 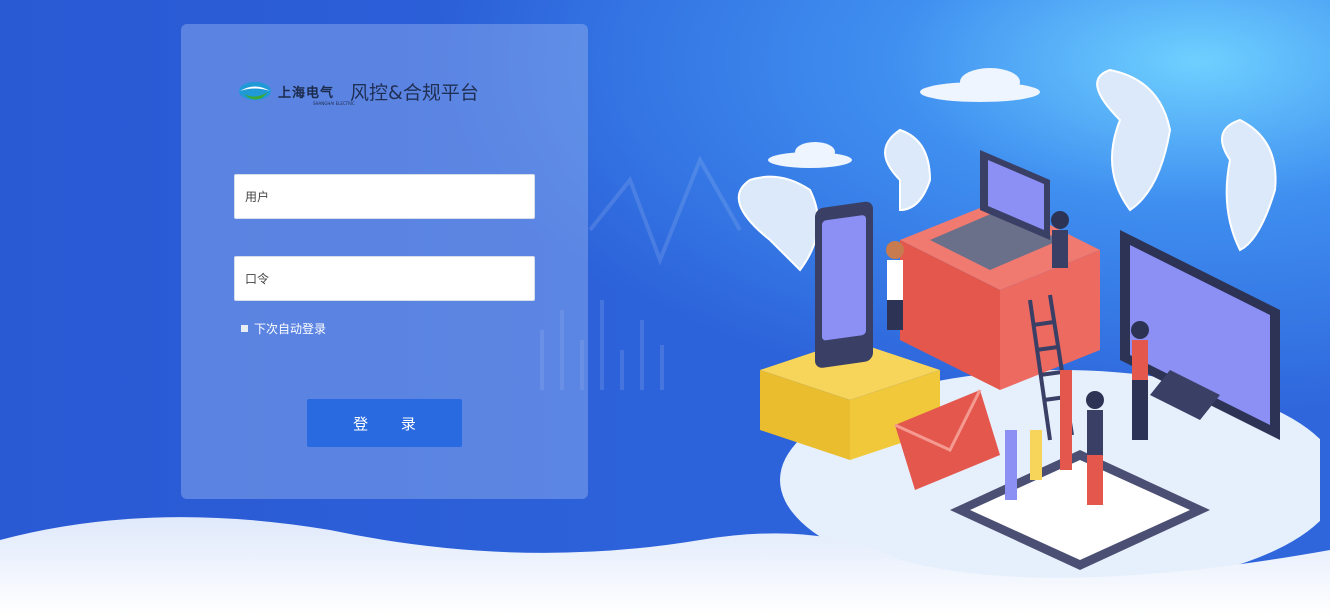 What do you see at coordinates (244, 328) in the screenshot?
I see `checkbox-box` at bounding box center [244, 328].